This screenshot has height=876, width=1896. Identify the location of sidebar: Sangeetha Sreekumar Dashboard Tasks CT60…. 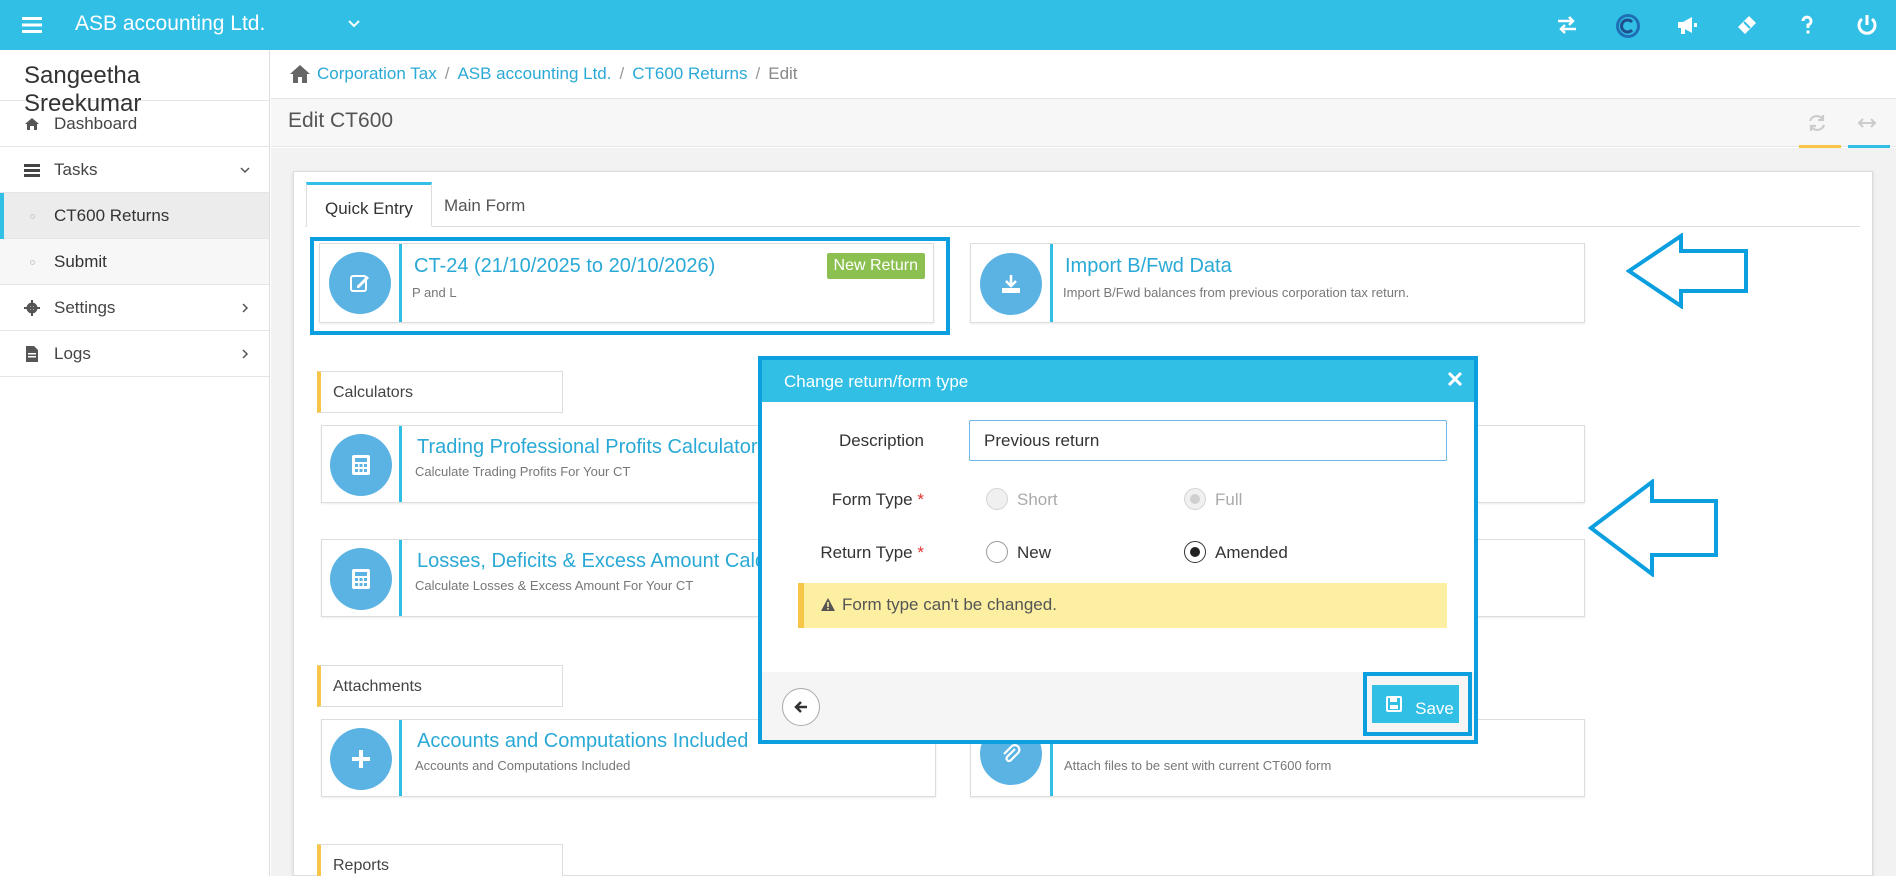
(135, 463).